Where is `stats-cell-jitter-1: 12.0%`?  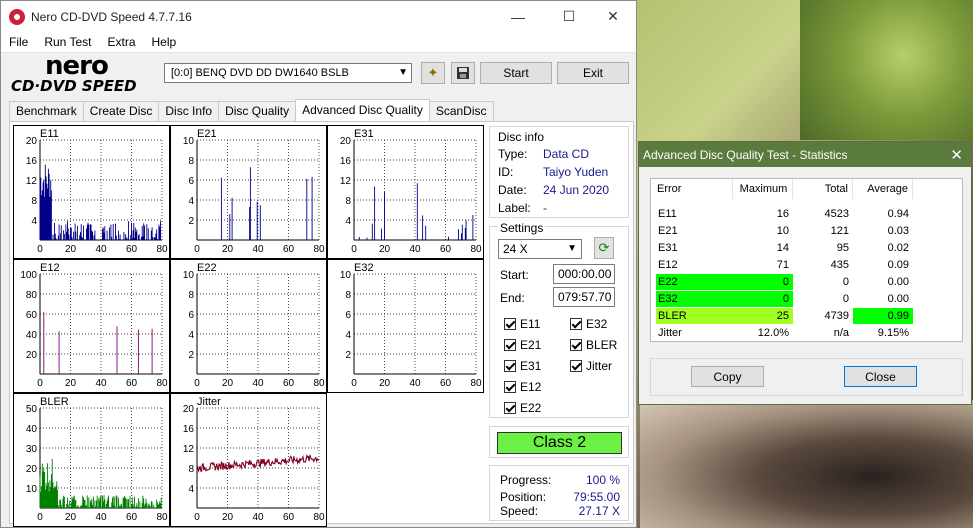
stats-cell-jitter-1: 12.0% is located at coordinates (773, 333).